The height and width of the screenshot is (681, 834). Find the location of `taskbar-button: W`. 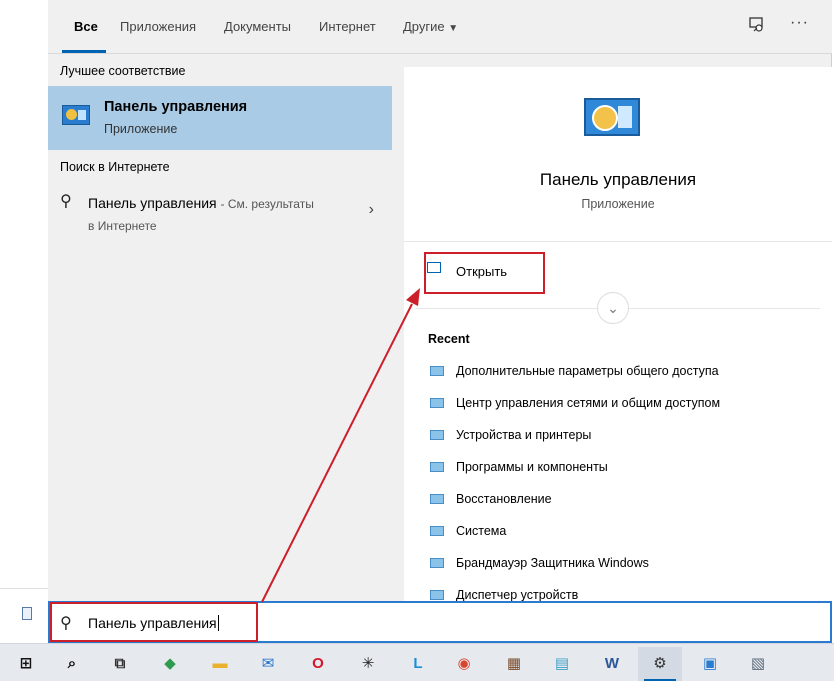

taskbar-button: W is located at coordinates (612, 664).